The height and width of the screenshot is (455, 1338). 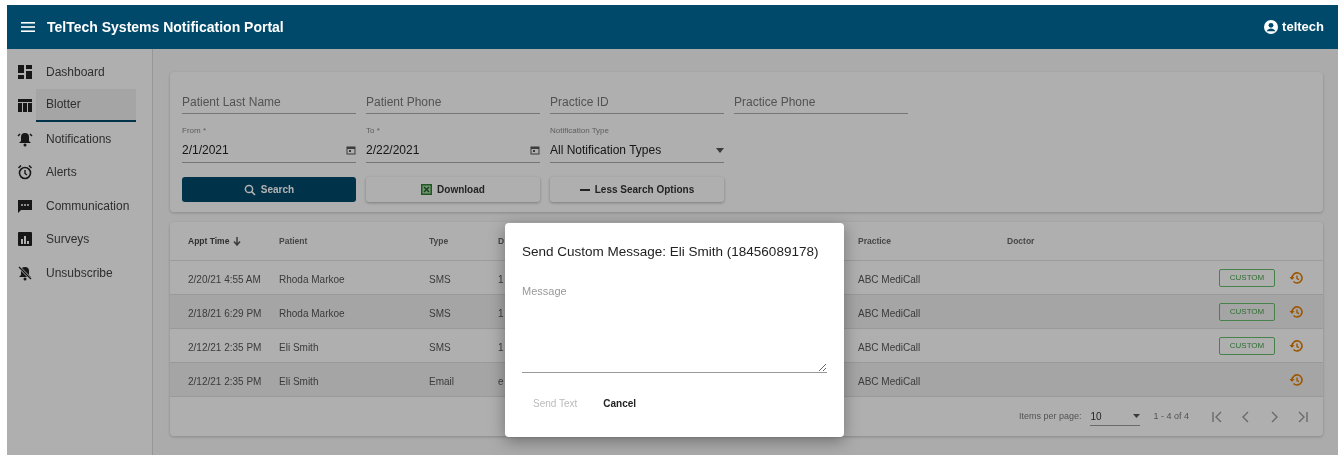 What do you see at coordinates (86, 273) in the screenshot?
I see `sidebar-item: Unsubscribe` at bounding box center [86, 273].